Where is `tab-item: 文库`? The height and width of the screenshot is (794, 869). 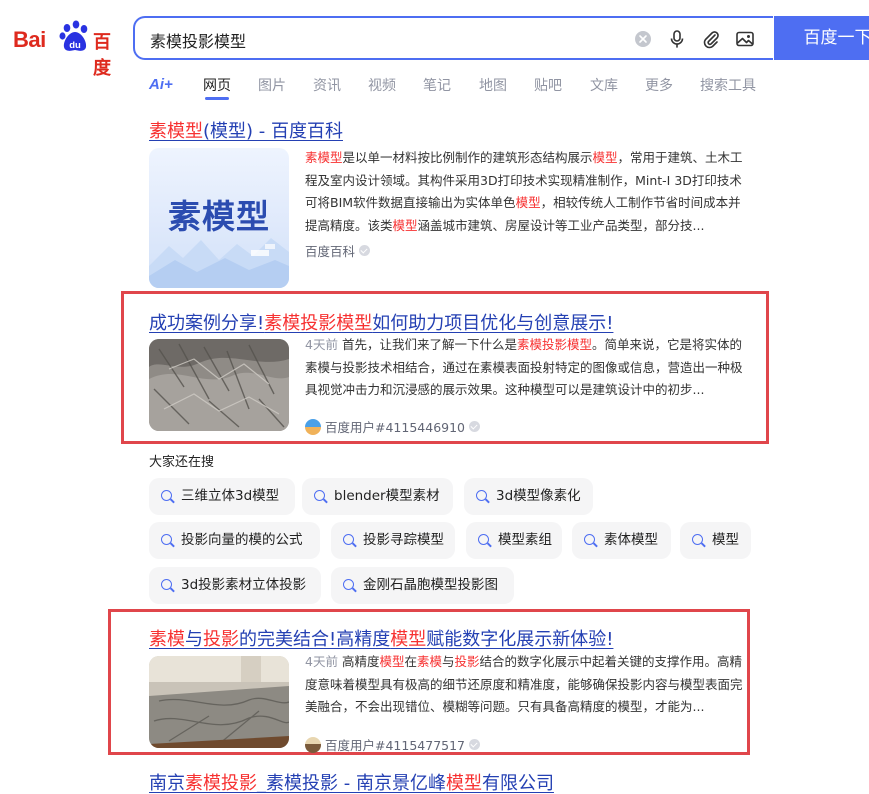 tab-item: 文库 is located at coordinates (604, 85).